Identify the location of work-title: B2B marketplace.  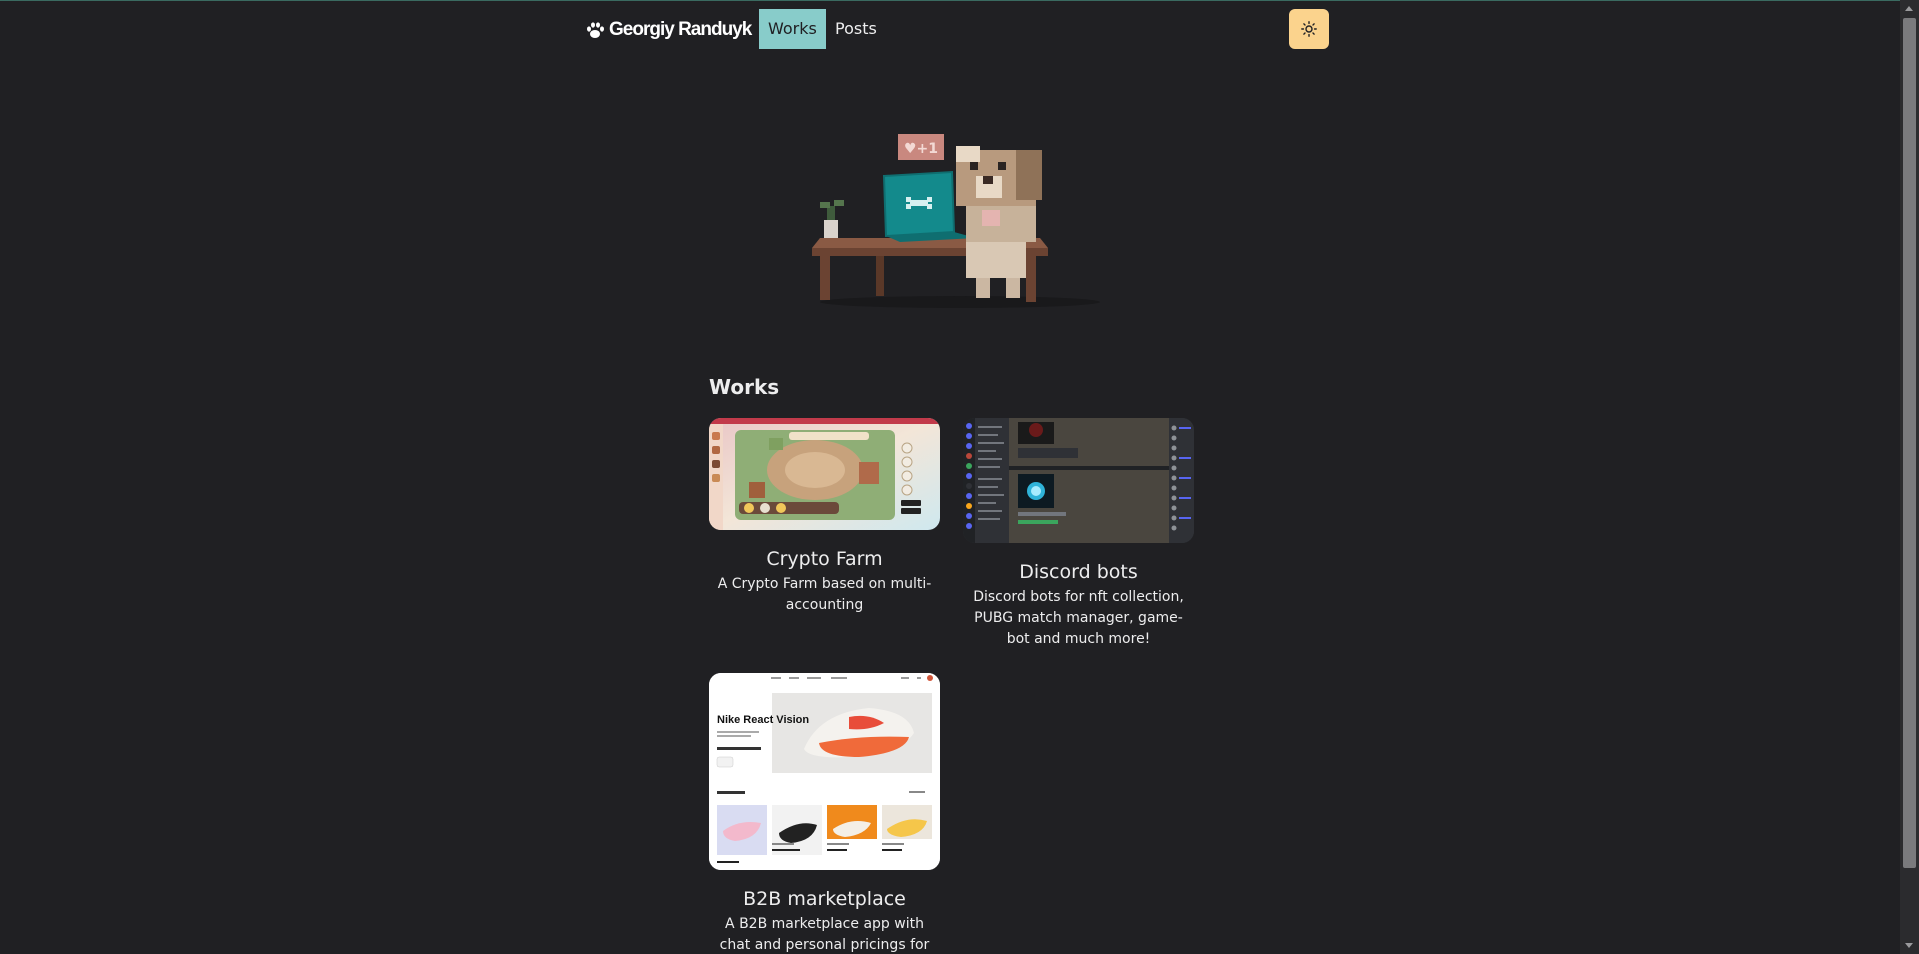
(824, 899).